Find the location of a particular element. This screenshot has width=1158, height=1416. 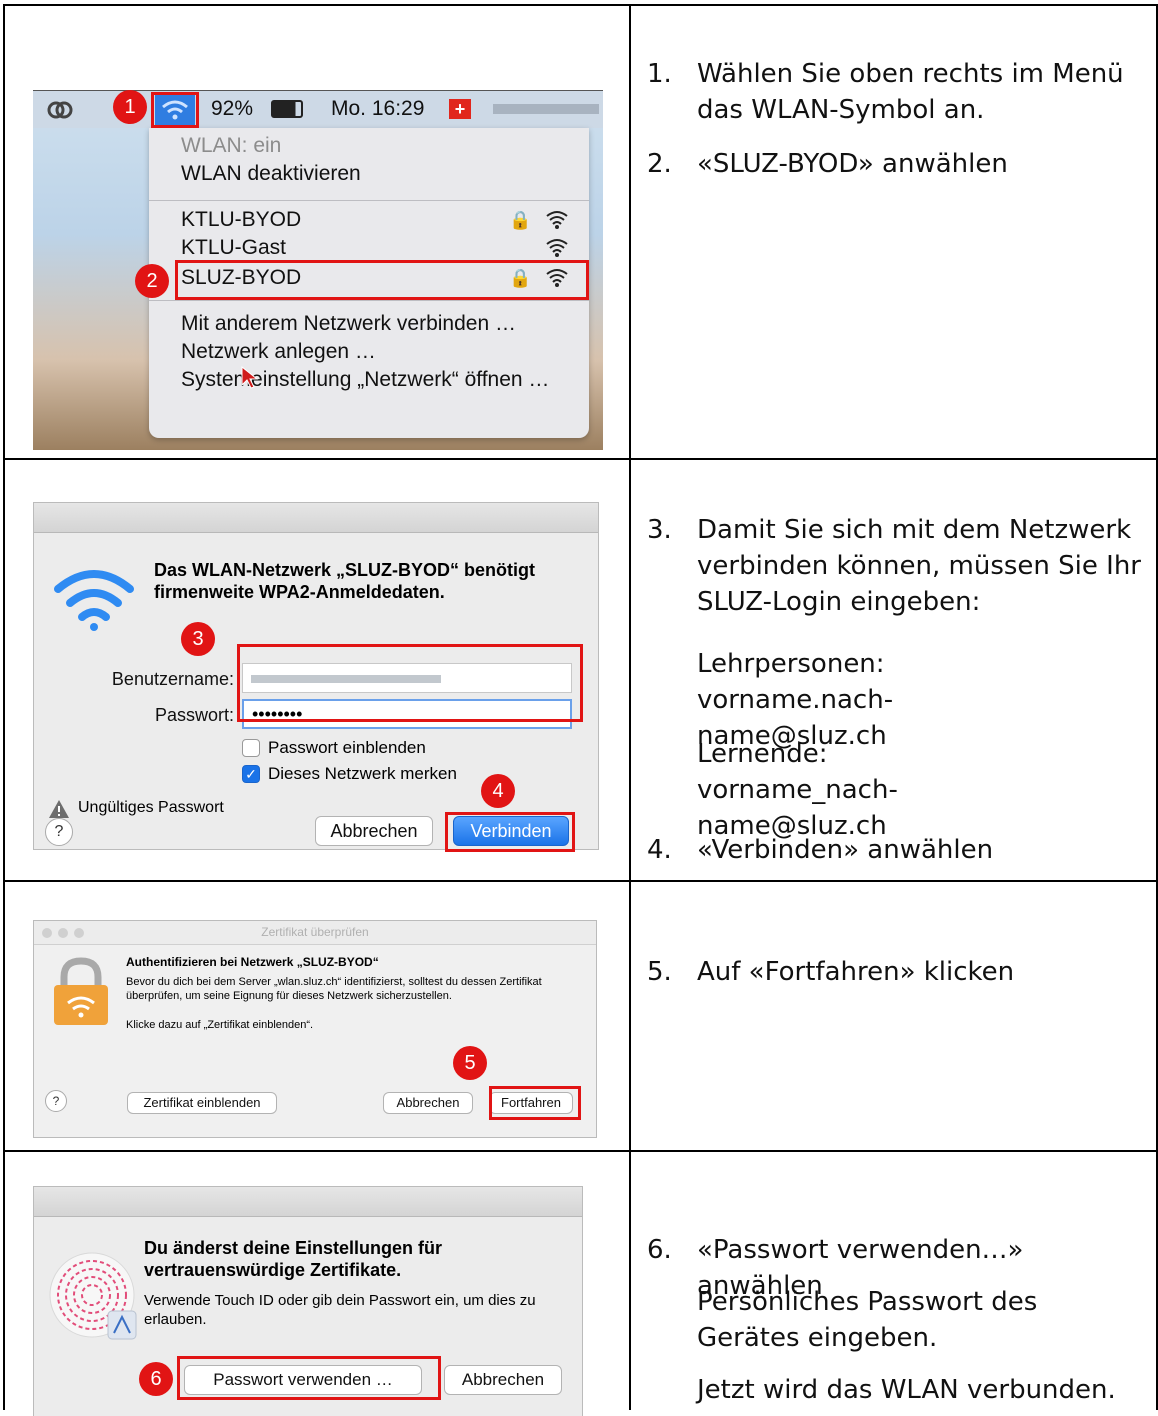

instruction-step-2: 2. «SLUZ-BYOD» anwählen is located at coordinates (896, 164).